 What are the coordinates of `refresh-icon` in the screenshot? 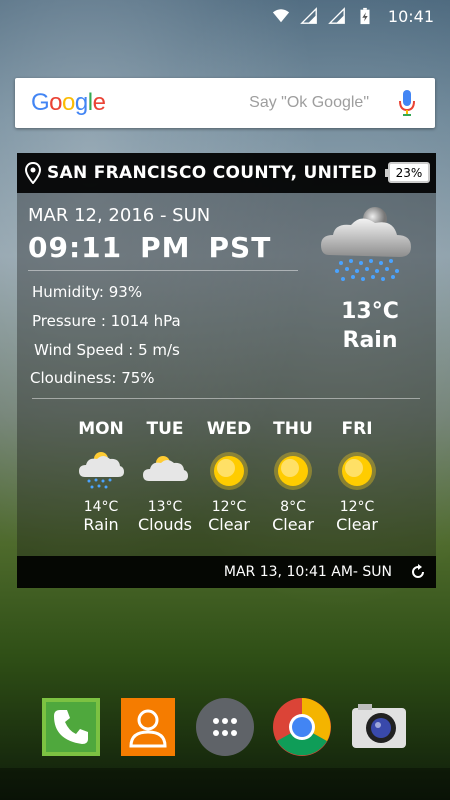 It's located at (418, 572).